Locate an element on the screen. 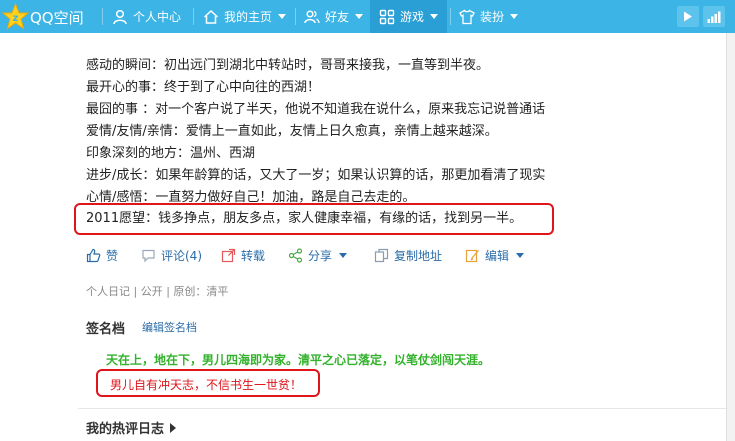  share-icon is located at coordinates (295, 255).